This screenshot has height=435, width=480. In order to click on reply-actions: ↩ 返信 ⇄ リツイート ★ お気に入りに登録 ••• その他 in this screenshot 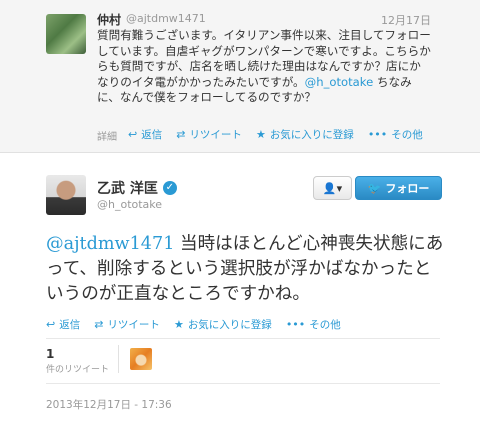, I will do `click(282, 134)`.